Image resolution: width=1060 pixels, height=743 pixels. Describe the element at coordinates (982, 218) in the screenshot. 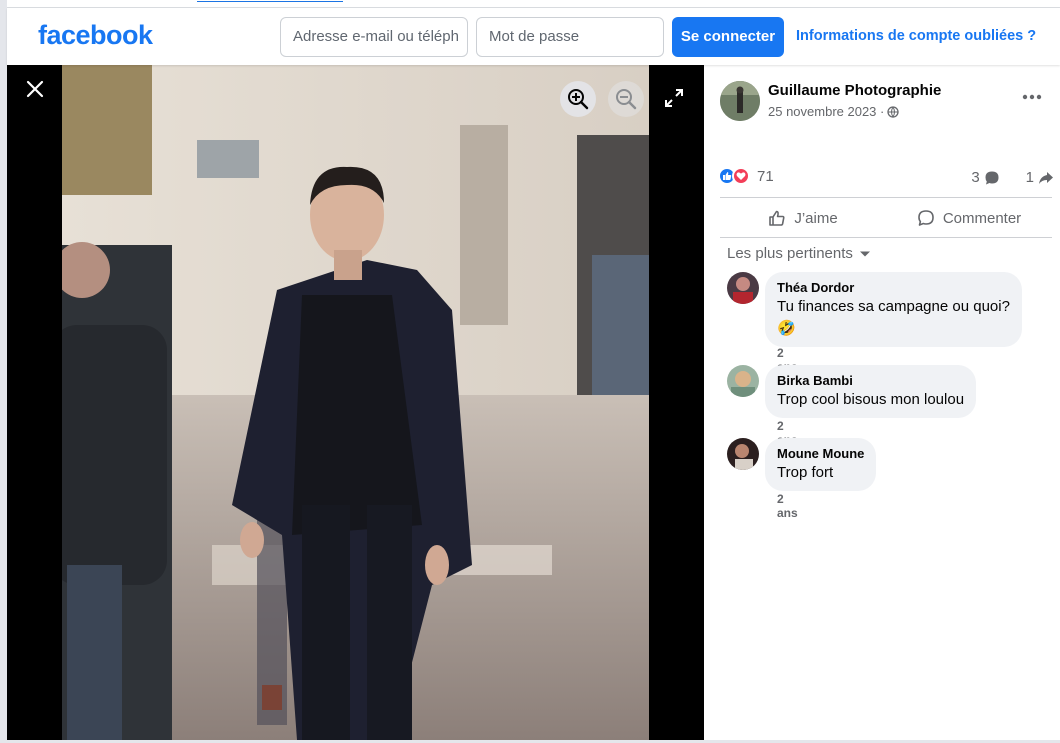

I see `comment-label: Commenter` at that location.